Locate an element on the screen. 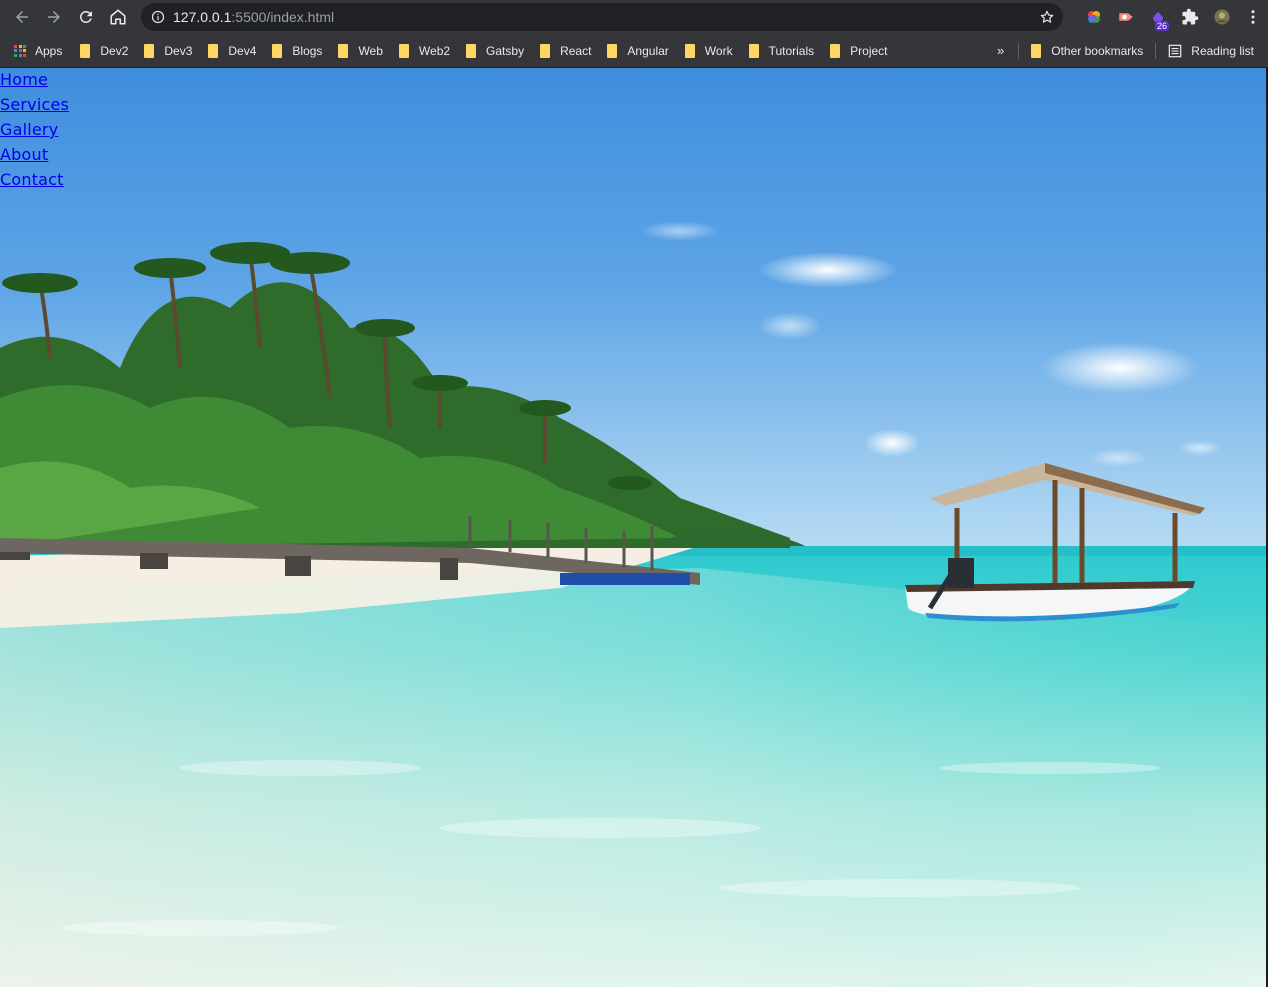 The image size is (1268, 987). bookmark-label: Other bookmarks is located at coordinates (1097, 50).